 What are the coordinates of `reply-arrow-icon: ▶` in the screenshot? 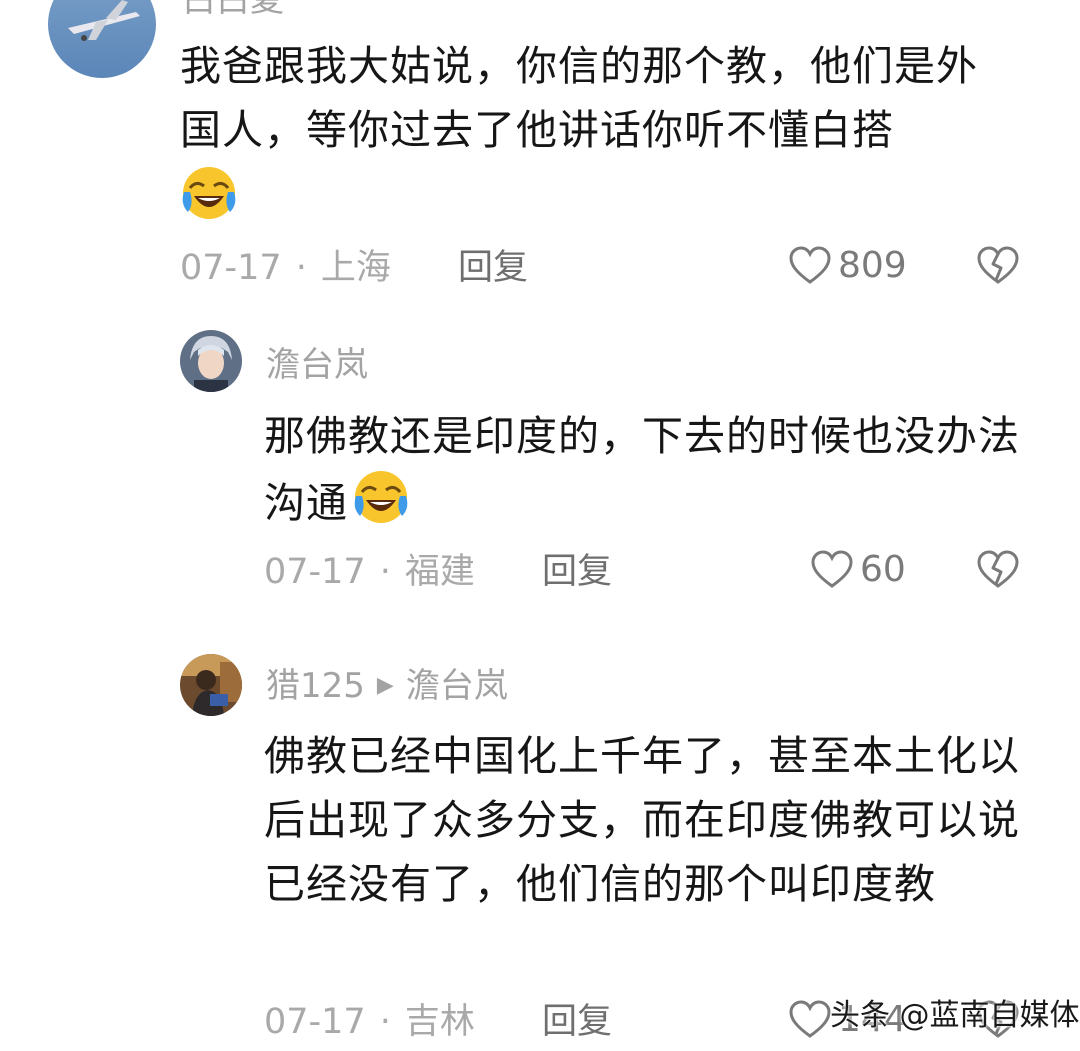 It's located at (385, 685).